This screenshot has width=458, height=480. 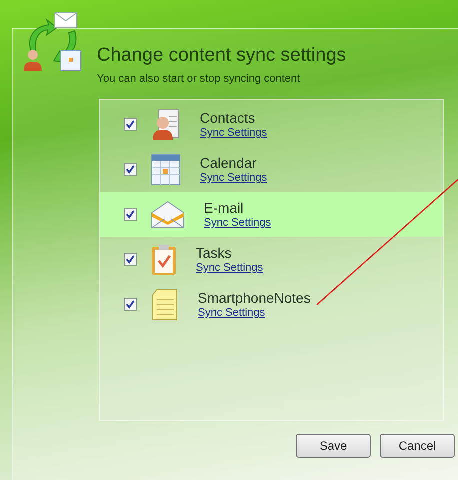 I want to click on item-name: Contacts, so click(x=228, y=118).